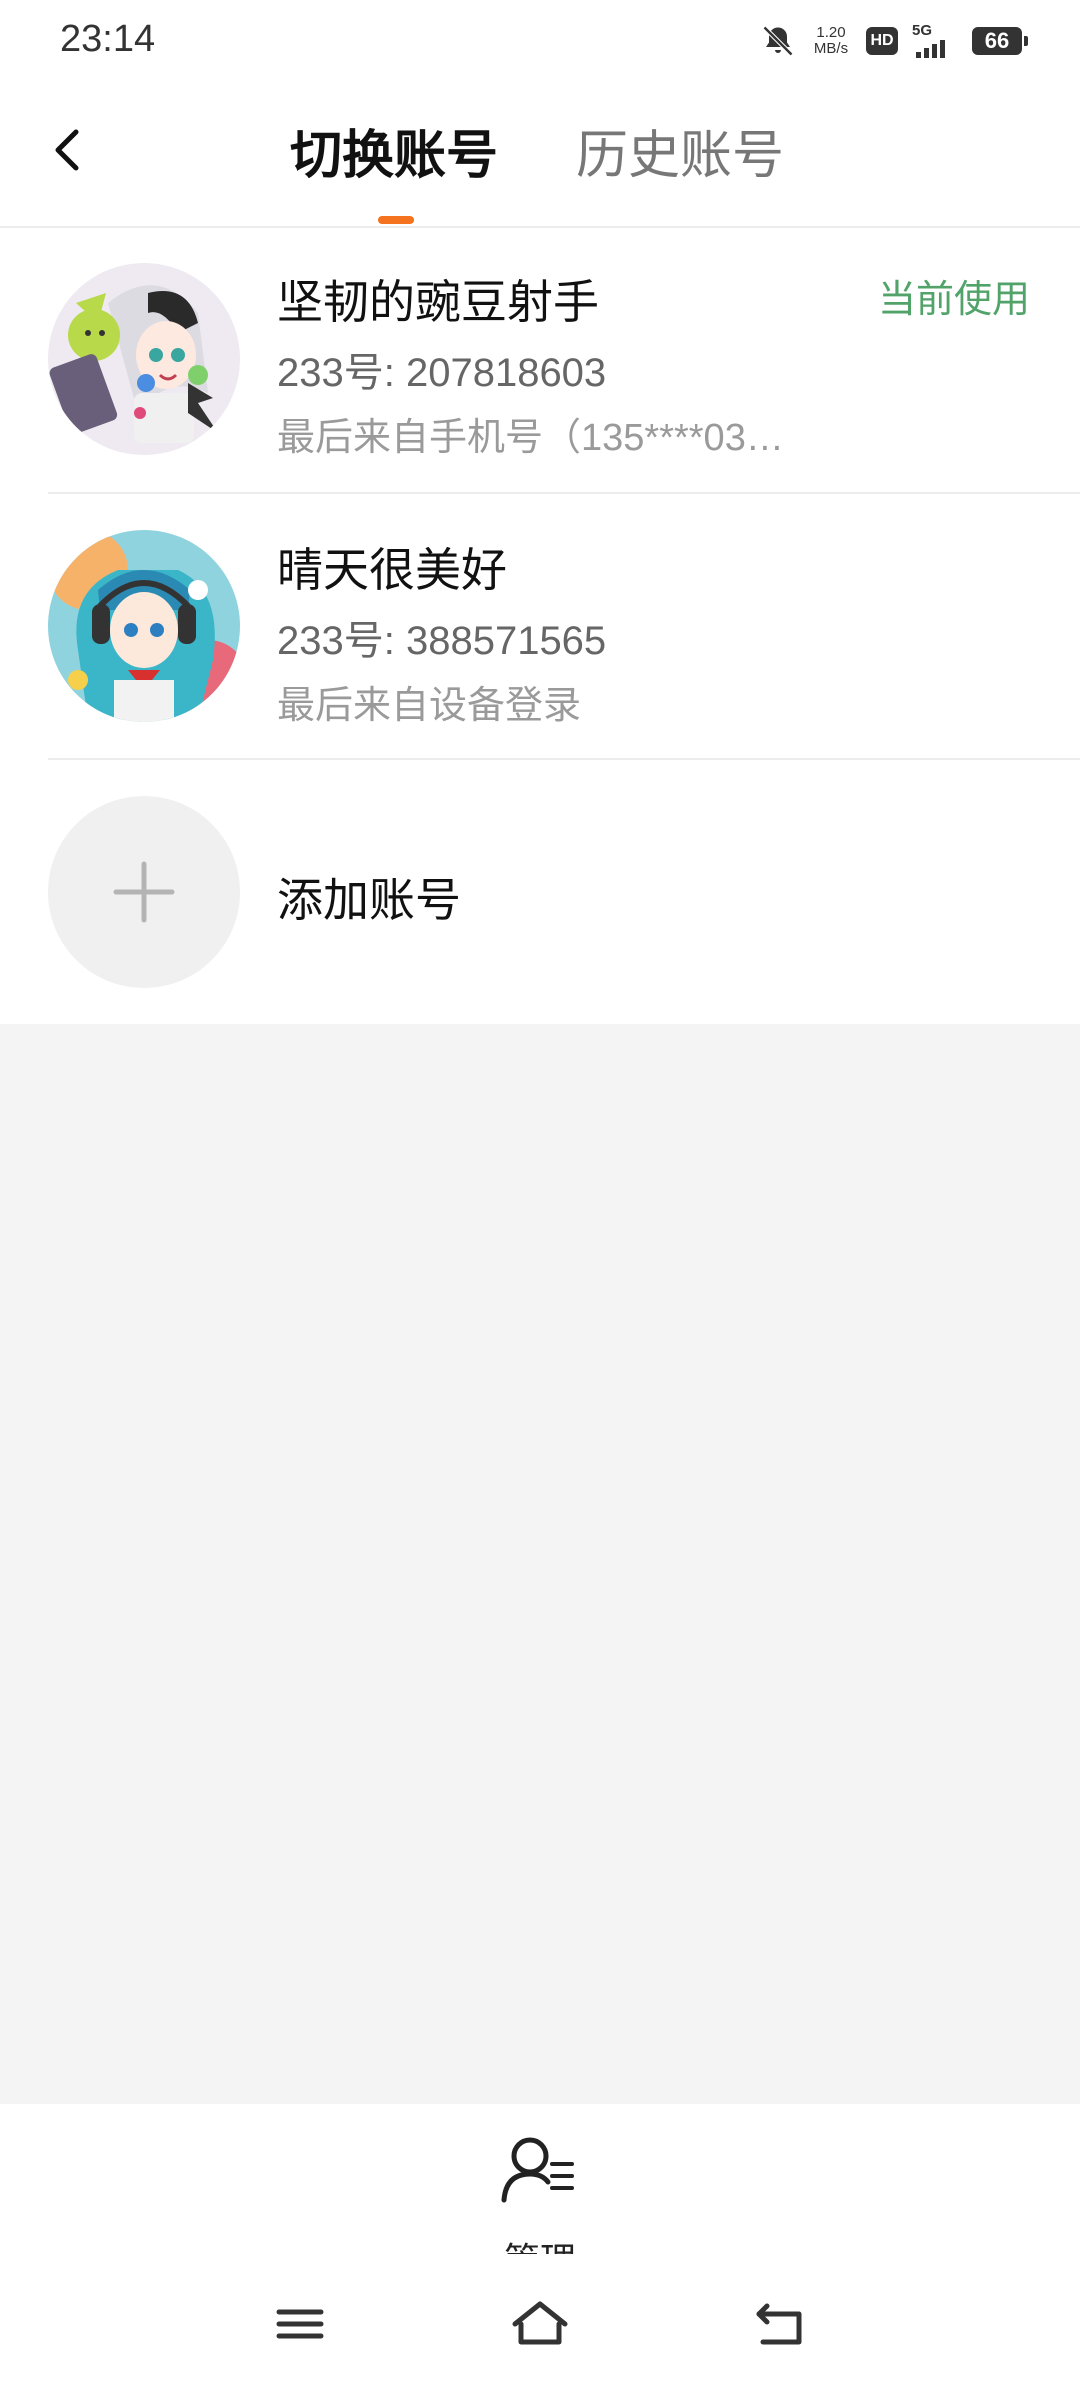 The width and height of the screenshot is (1080, 2400). I want to click on network-label: 5G, so click(922, 30).